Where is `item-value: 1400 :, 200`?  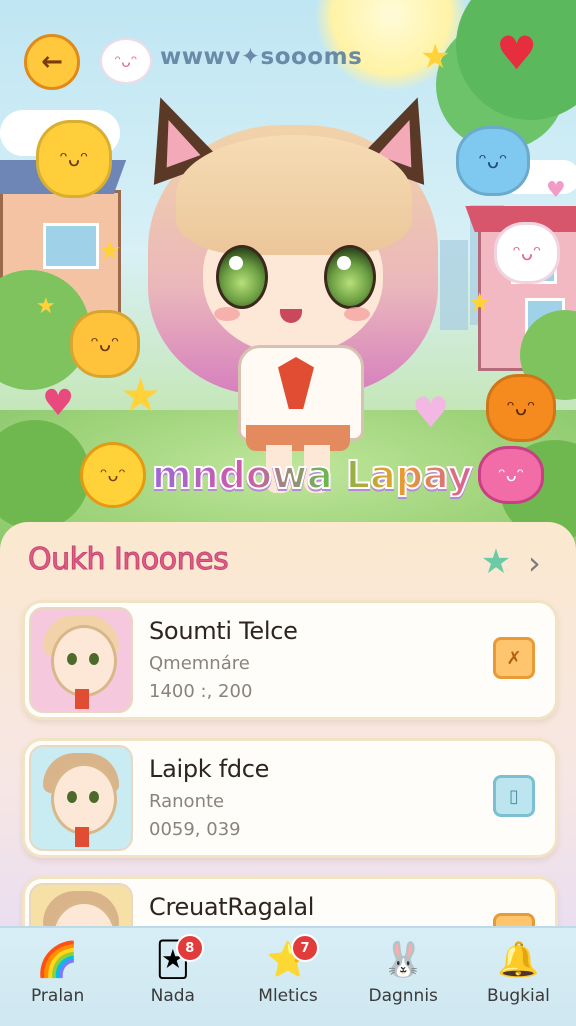 item-value: 1400 :, 200 is located at coordinates (201, 691).